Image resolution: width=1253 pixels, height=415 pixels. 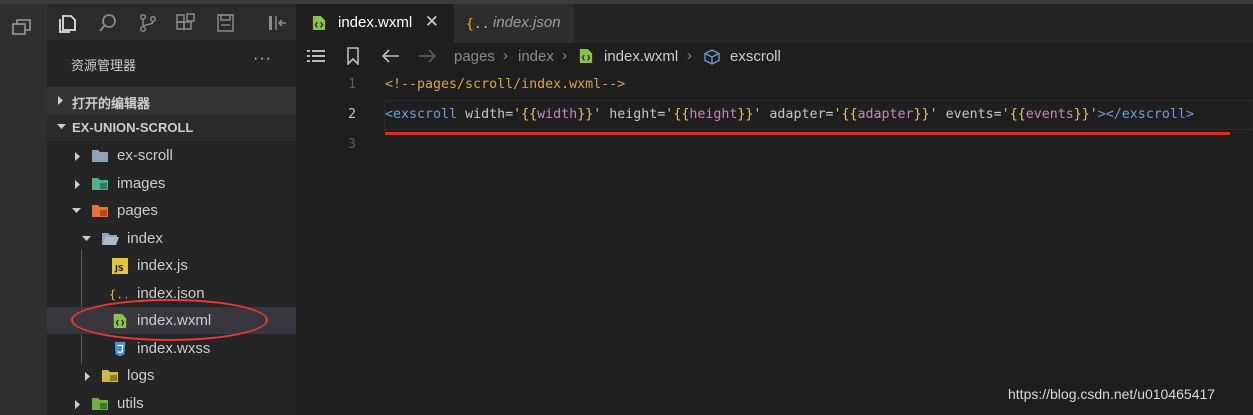 I want to click on tab-label: index.json, so click(x=527, y=22).